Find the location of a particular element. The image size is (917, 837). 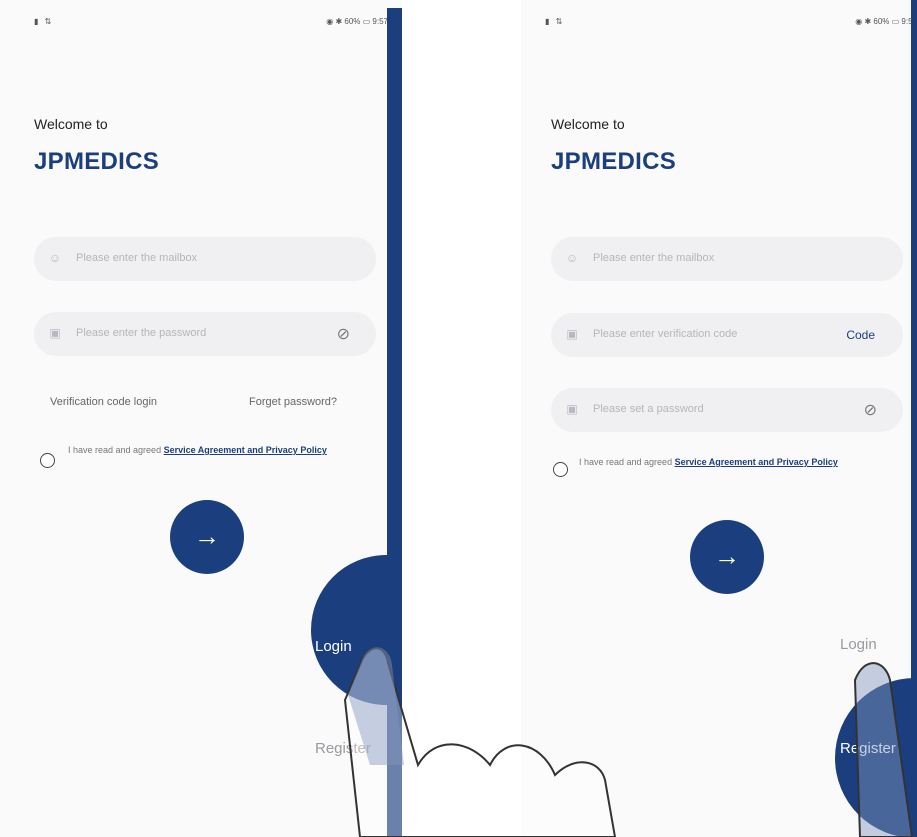

verification-code-field: ▣ Please enter verification code Code is located at coordinates (727, 335).